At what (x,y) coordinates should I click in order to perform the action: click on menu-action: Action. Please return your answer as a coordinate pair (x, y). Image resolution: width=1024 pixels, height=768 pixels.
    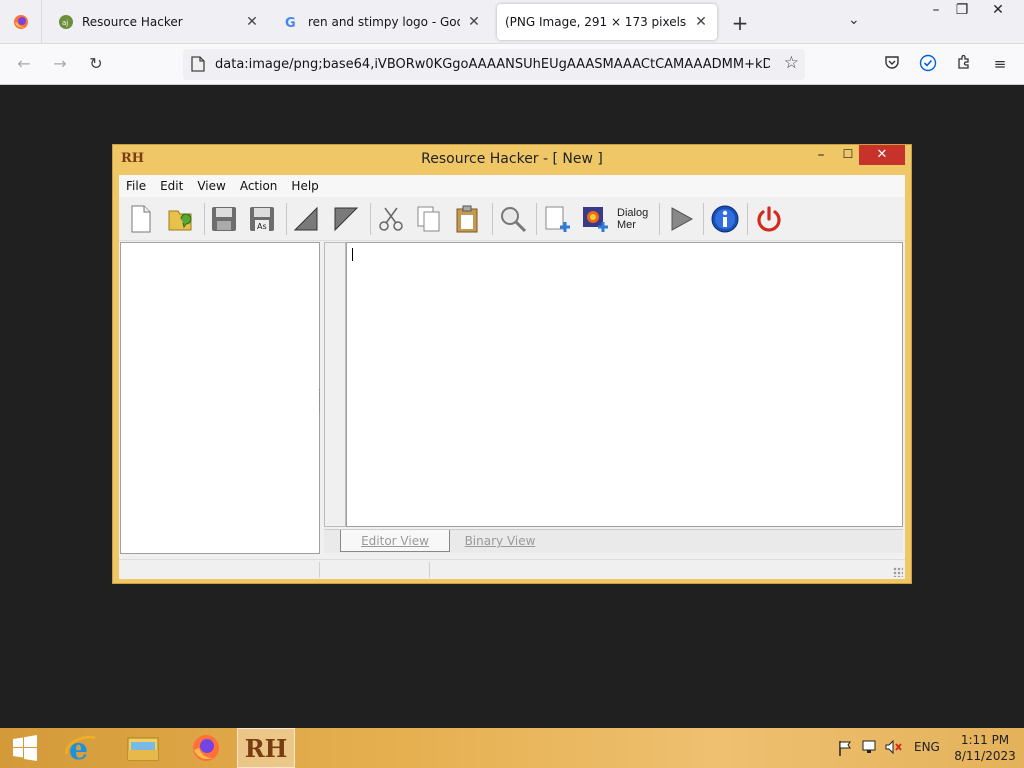
    Looking at the image, I should click on (259, 186).